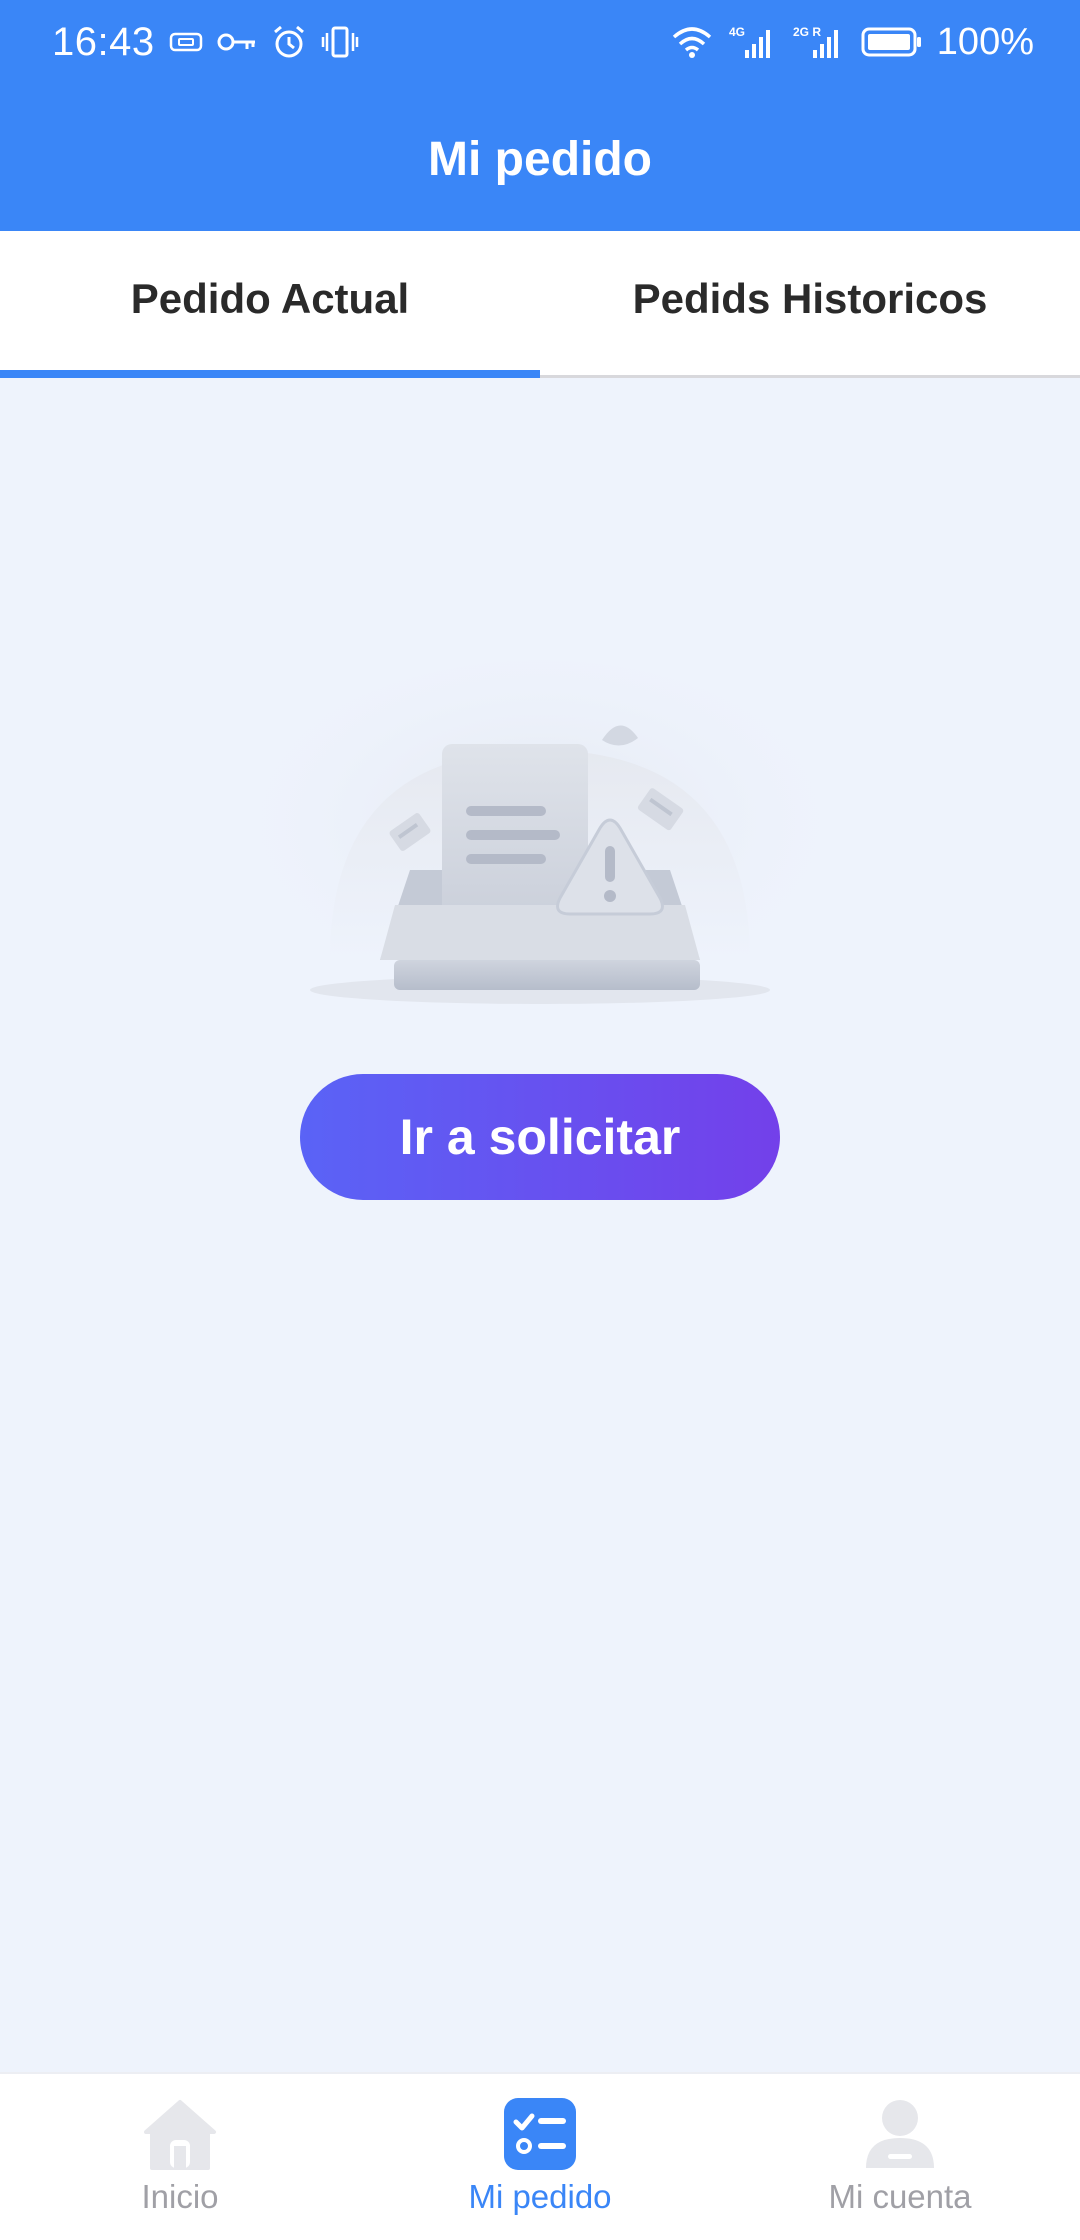  Describe the element at coordinates (289, 42) in the screenshot. I see `alarm-icon` at that location.